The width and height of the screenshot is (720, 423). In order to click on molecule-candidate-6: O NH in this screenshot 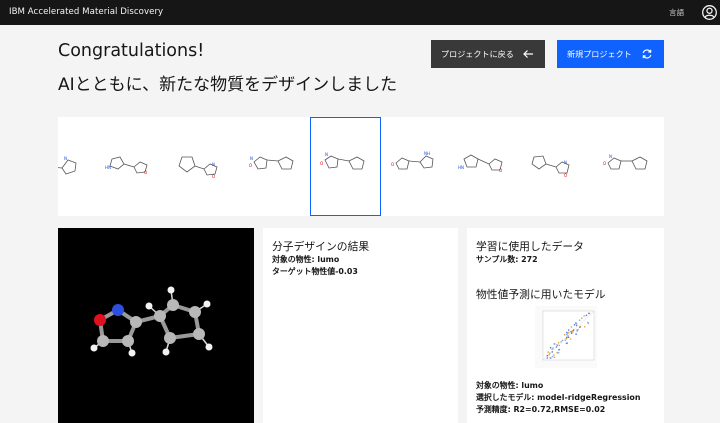, I will do `click(424, 166)`.